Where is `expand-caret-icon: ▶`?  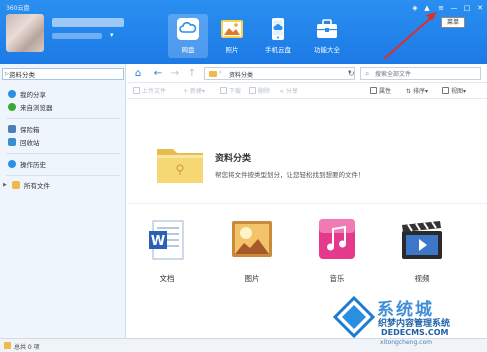 expand-caret-icon: ▶ is located at coordinates (6, 185).